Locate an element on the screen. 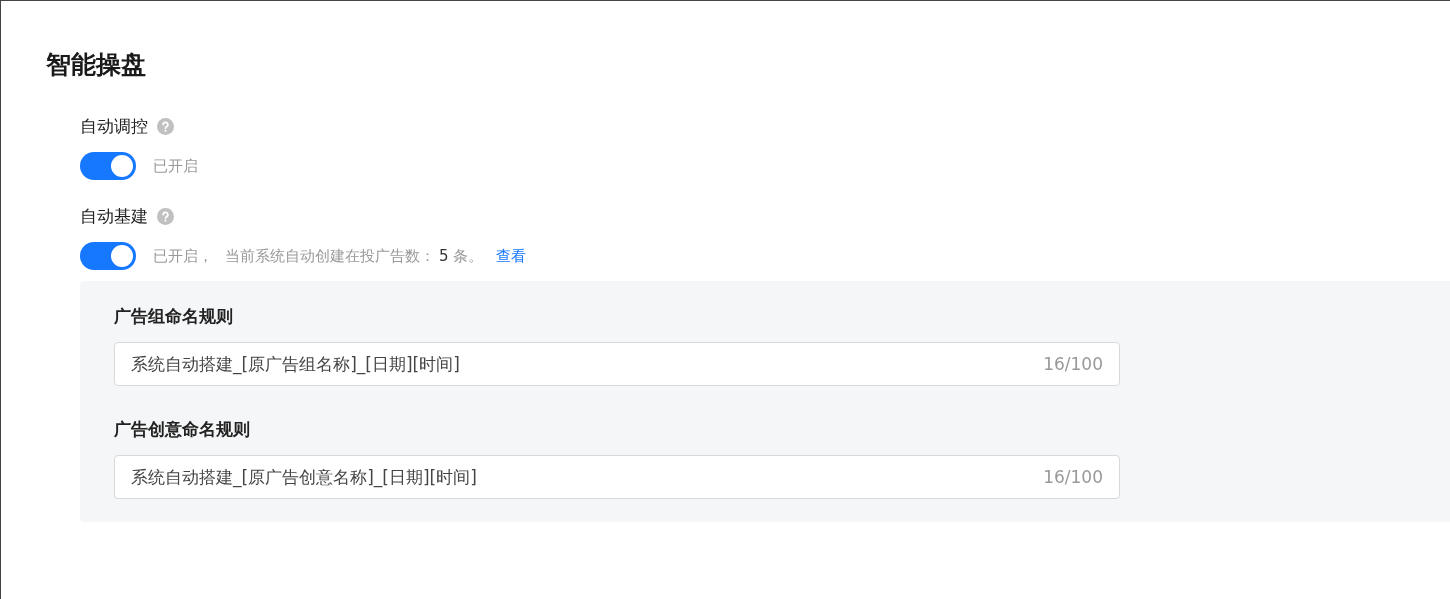  input-field: 系统自动搭建_[原广告创意名称]_[日期][时间] 16/100 is located at coordinates (617, 477).